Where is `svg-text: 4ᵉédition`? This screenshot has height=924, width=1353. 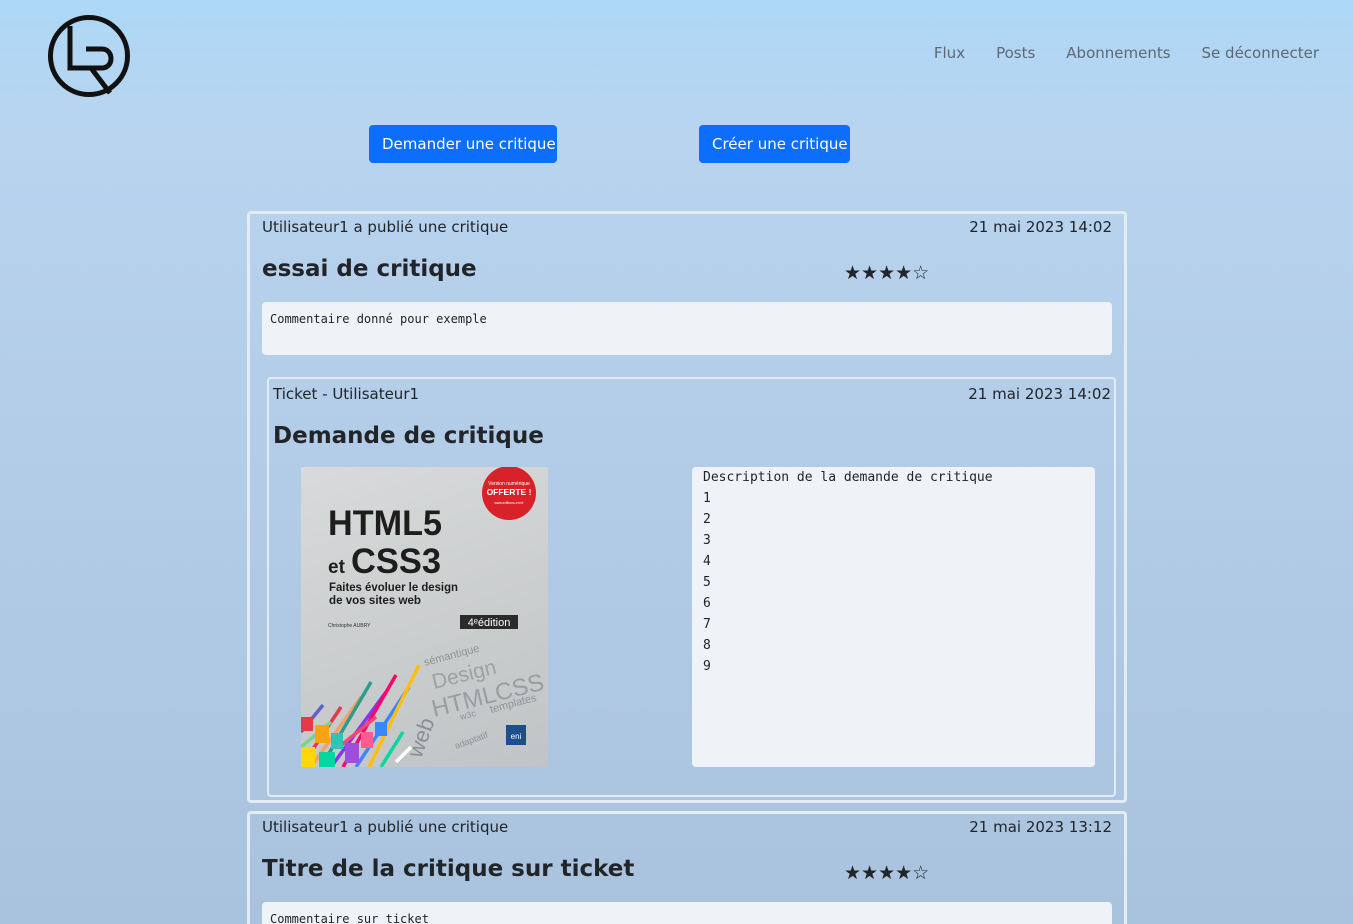
svg-text: 4ᵉédition is located at coordinates (489, 623).